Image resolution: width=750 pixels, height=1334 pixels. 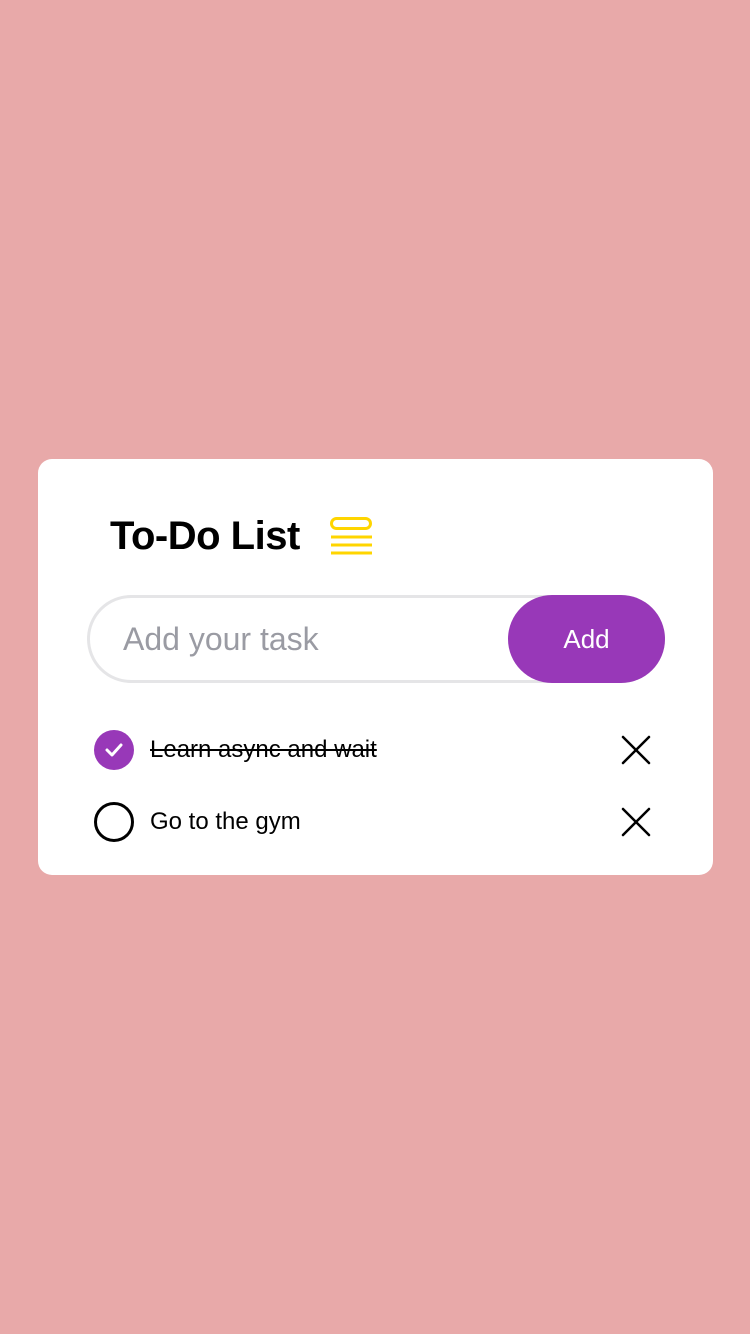 I want to click on header: To-Do List, so click(x=242, y=536).